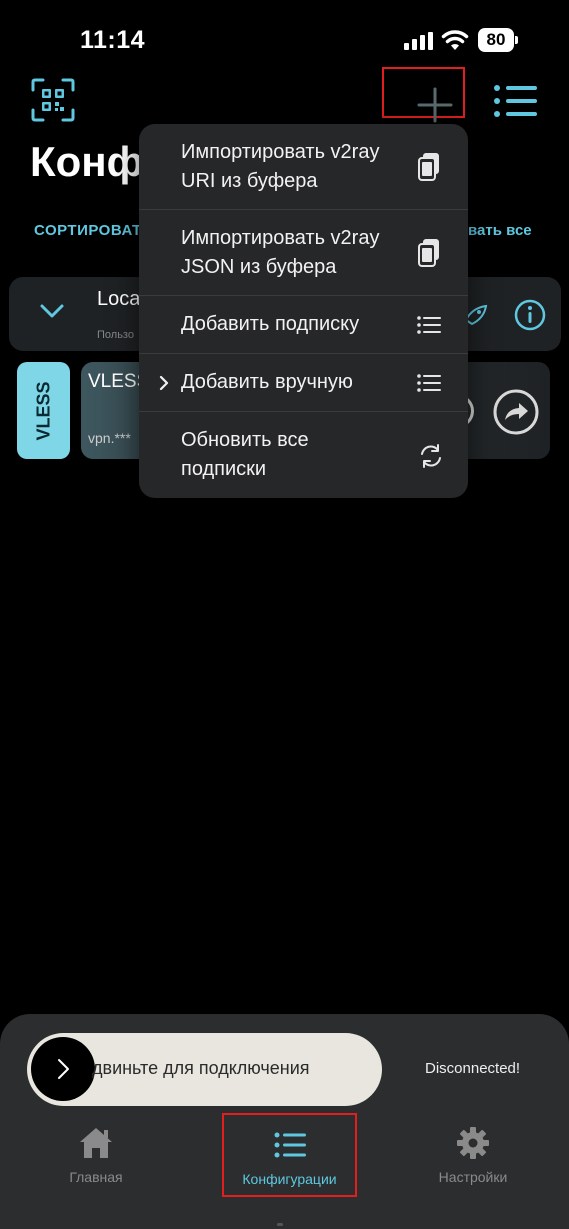 The height and width of the screenshot is (1229, 569). Describe the element at coordinates (530, 315) in the screenshot. I see `info-icon` at that location.